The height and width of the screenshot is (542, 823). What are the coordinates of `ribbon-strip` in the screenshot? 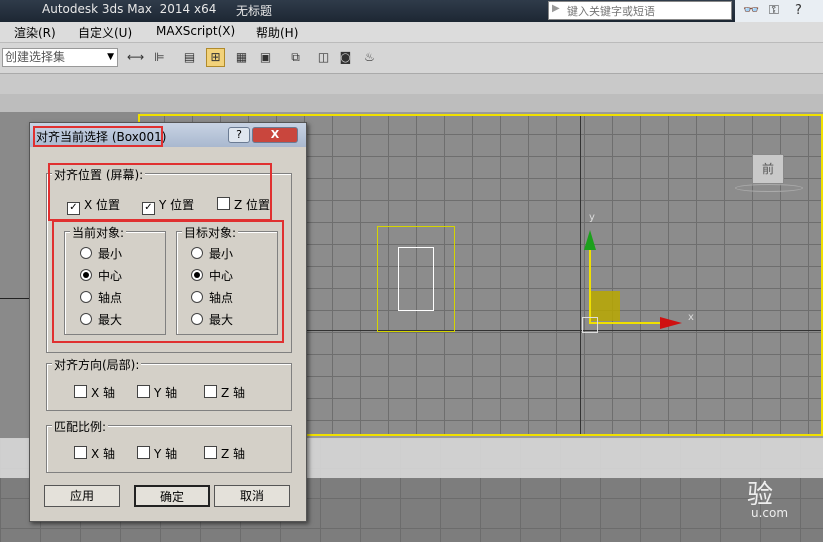 It's located at (411, 84).